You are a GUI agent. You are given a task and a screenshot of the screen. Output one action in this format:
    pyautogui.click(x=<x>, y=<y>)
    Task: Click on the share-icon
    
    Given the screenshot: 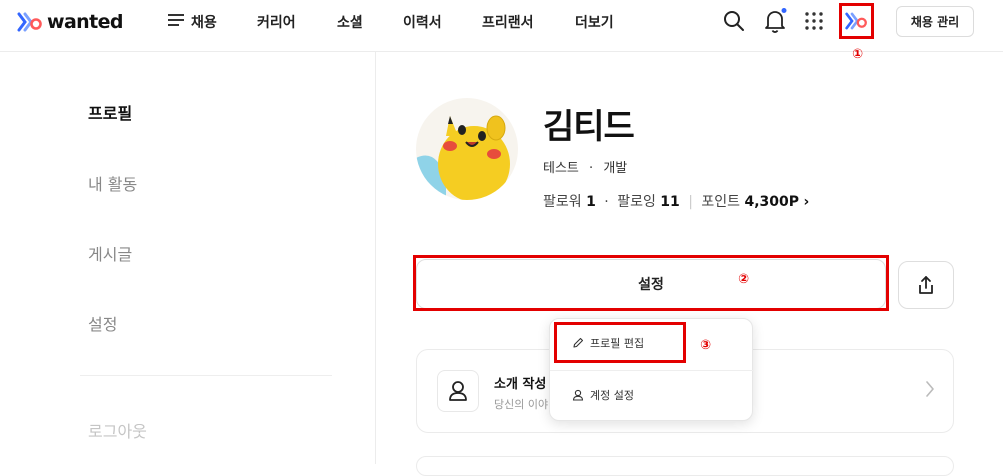 What is the action you would take?
    pyautogui.click(x=926, y=285)
    